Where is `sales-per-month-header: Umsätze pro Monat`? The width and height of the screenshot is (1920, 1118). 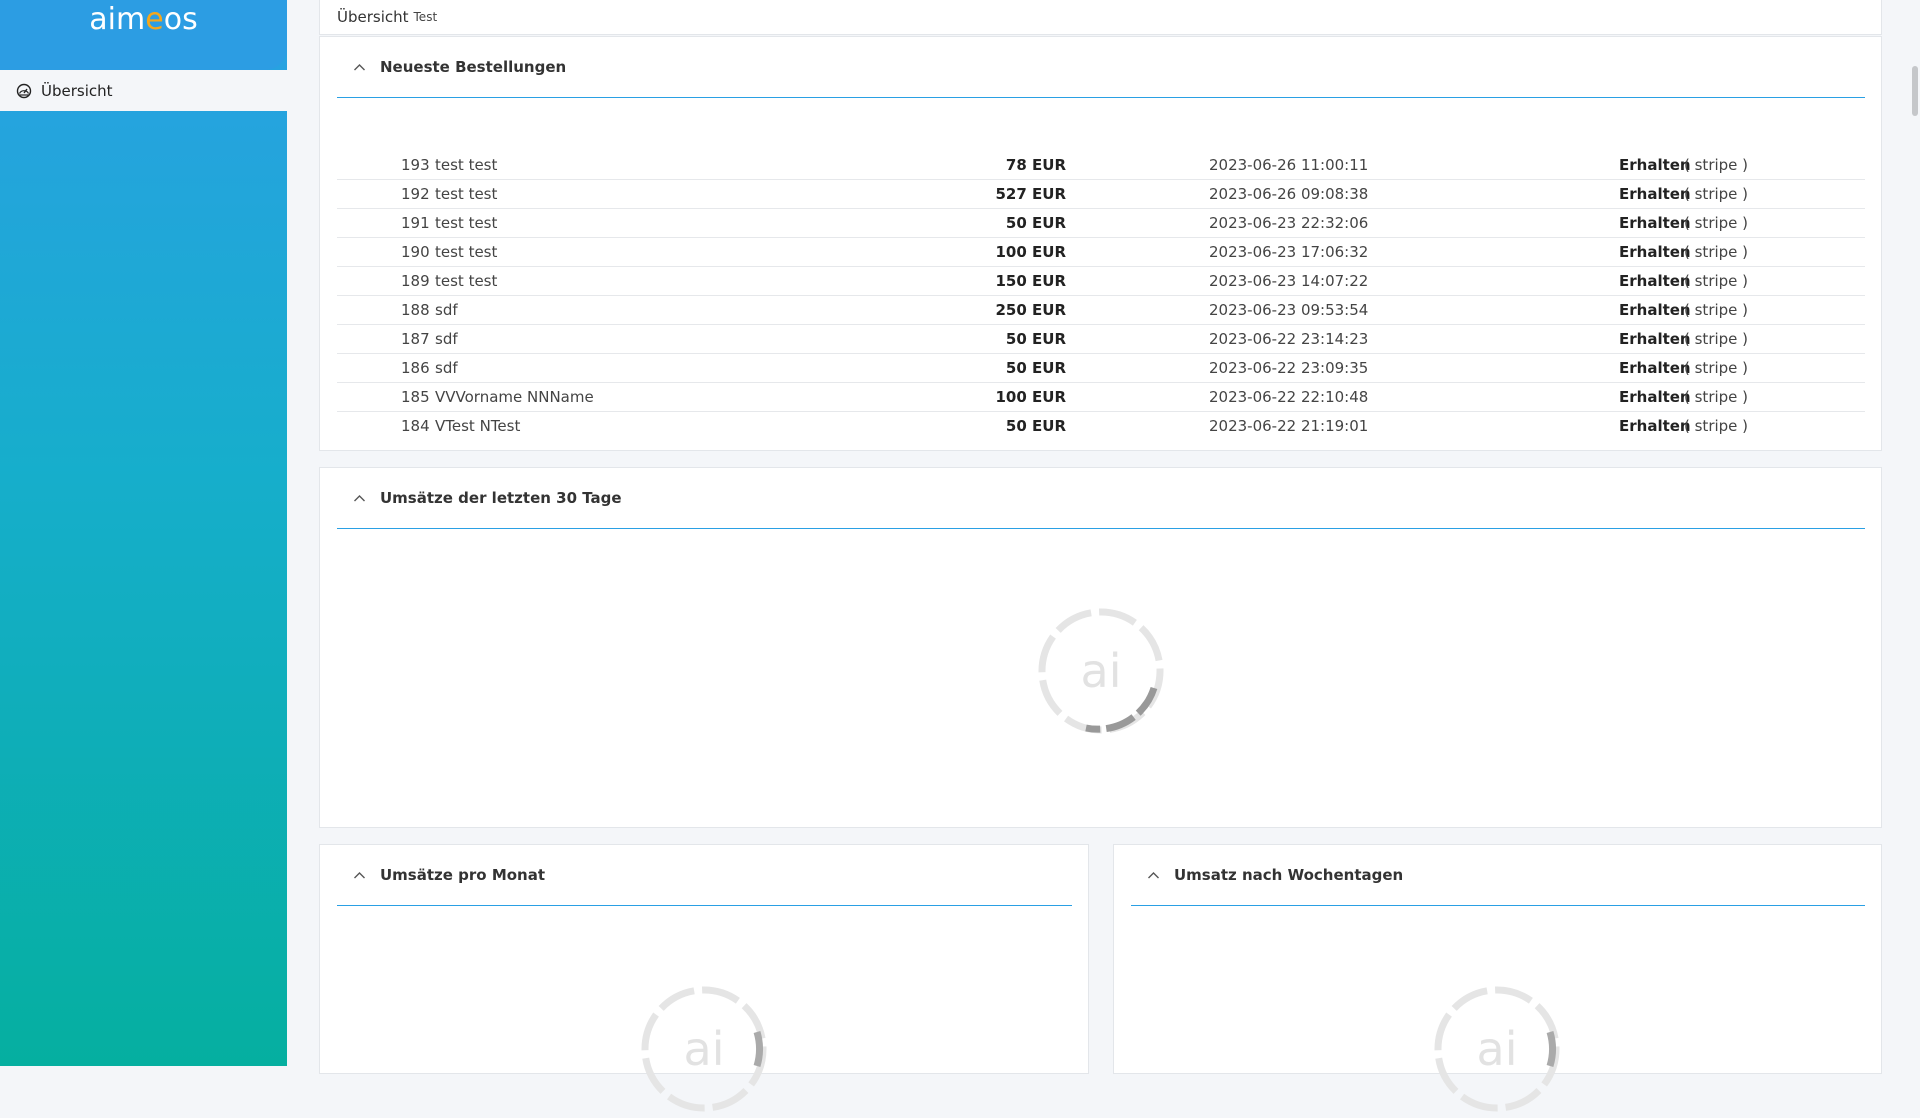 sales-per-month-header: Umsätze pro Monat is located at coordinates (704, 875).